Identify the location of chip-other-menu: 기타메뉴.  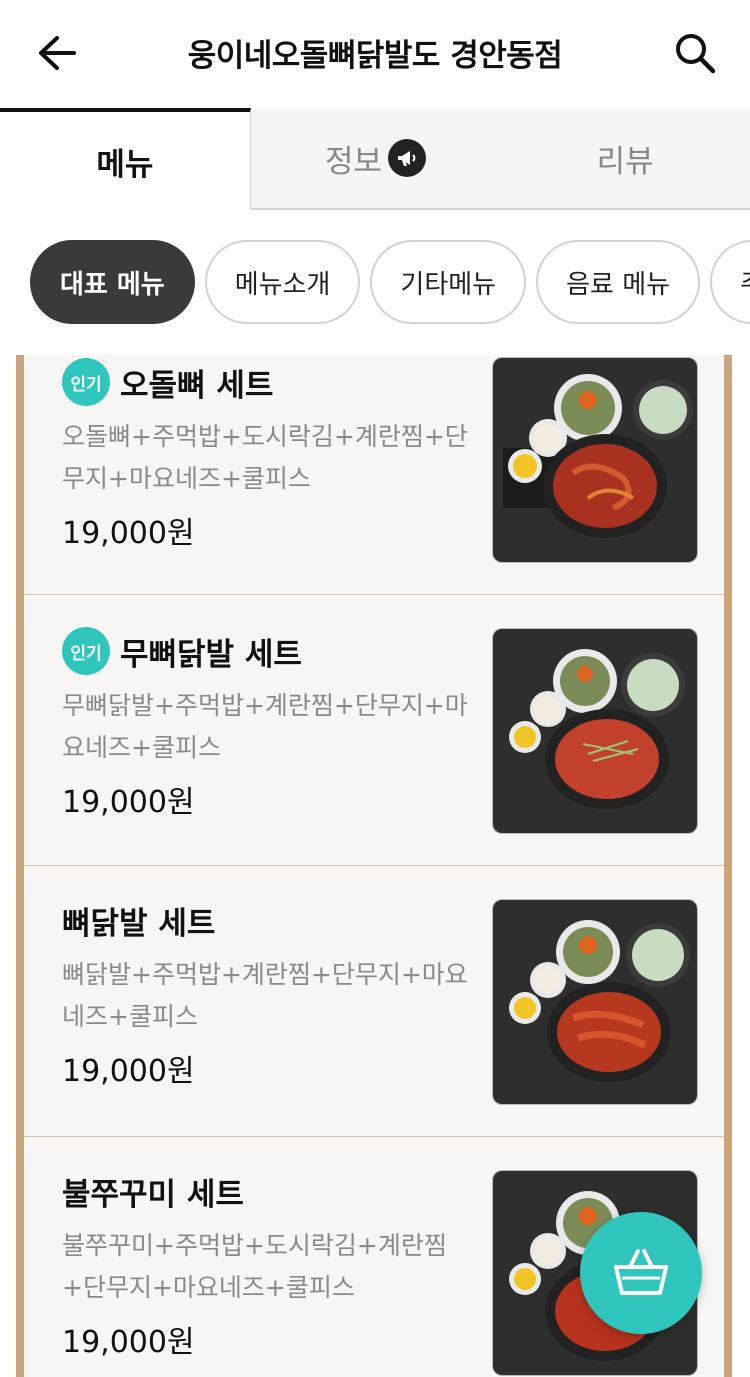
(448, 282).